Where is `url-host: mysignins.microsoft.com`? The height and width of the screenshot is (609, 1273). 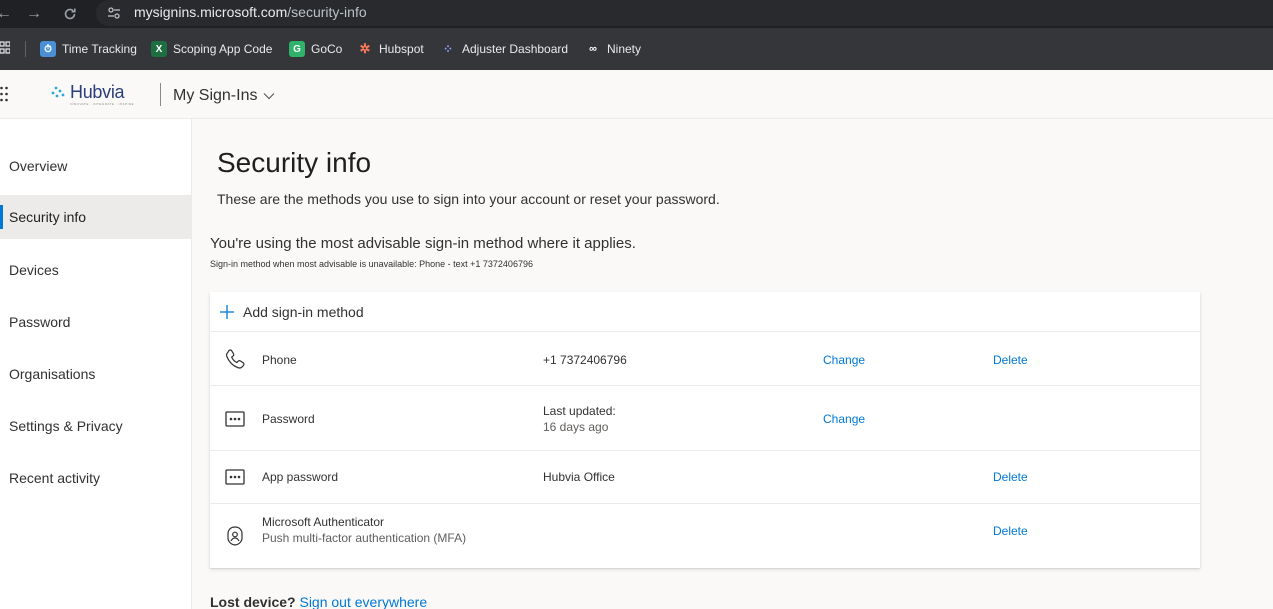
url-host: mysignins.microsoft.com is located at coordinates (211, 12).